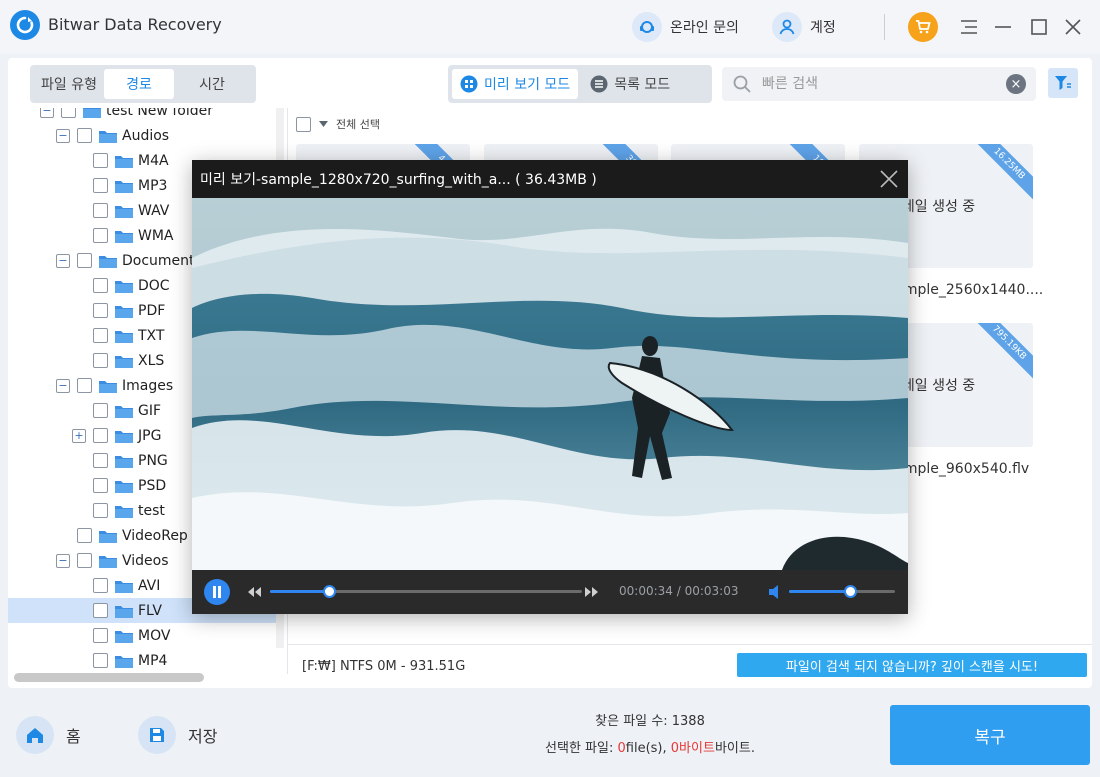 This screenshot has height=777, width=1100. I want to click on tree-item-label: AVI, so click(149, 585).